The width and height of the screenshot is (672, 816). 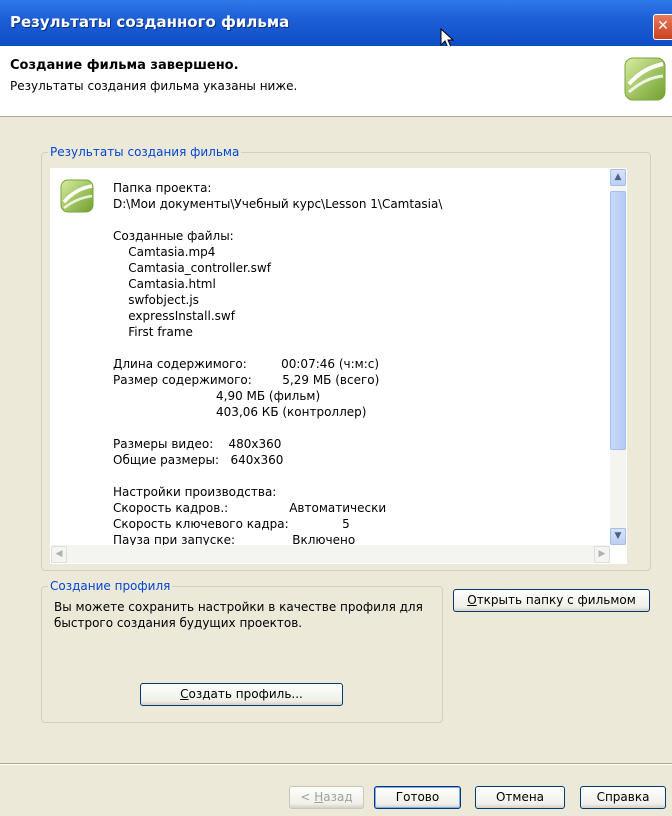 I want to click on result-line: Camtasia.html, so click(x=164, y=284).